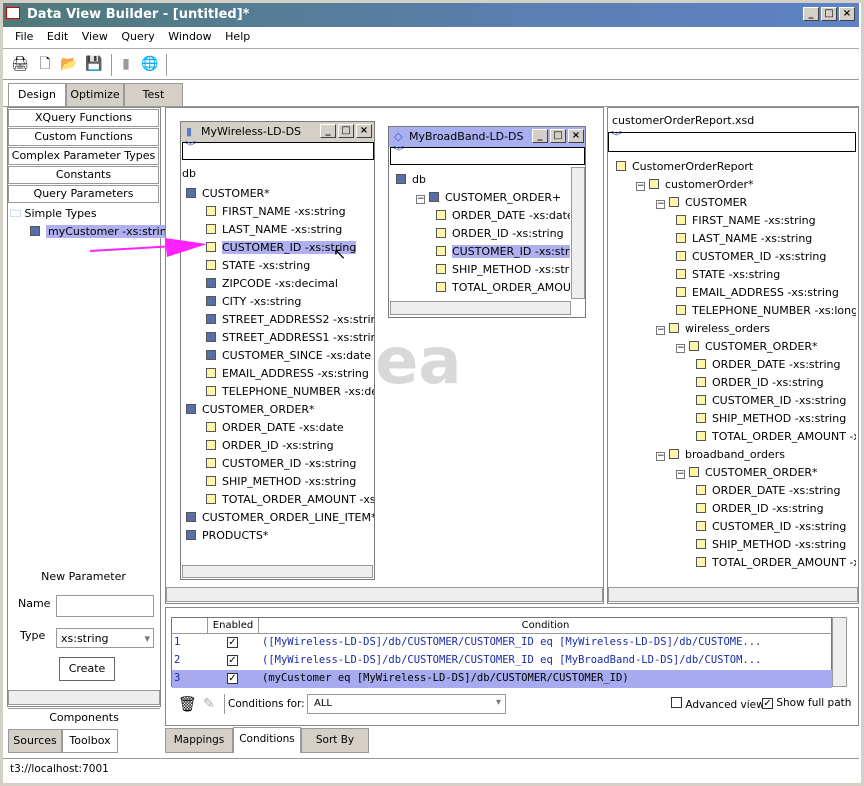 This screenshot has width=864, height=786. I want to click on globe-icon: 🌐, so click(150, 64).